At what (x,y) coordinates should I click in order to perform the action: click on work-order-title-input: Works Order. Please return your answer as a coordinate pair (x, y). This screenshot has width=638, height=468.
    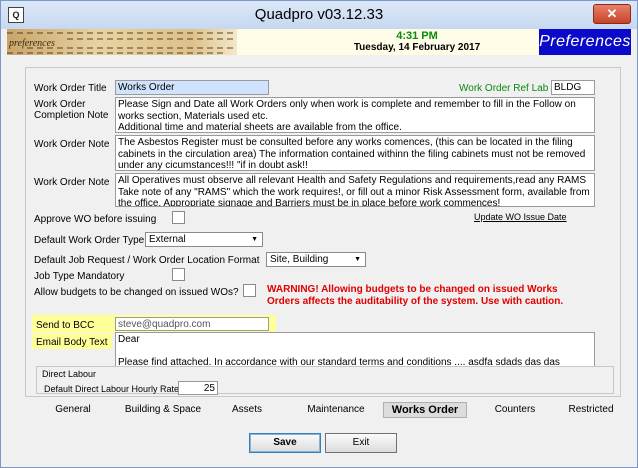
    Looking at the image, I should click on (192, 87).